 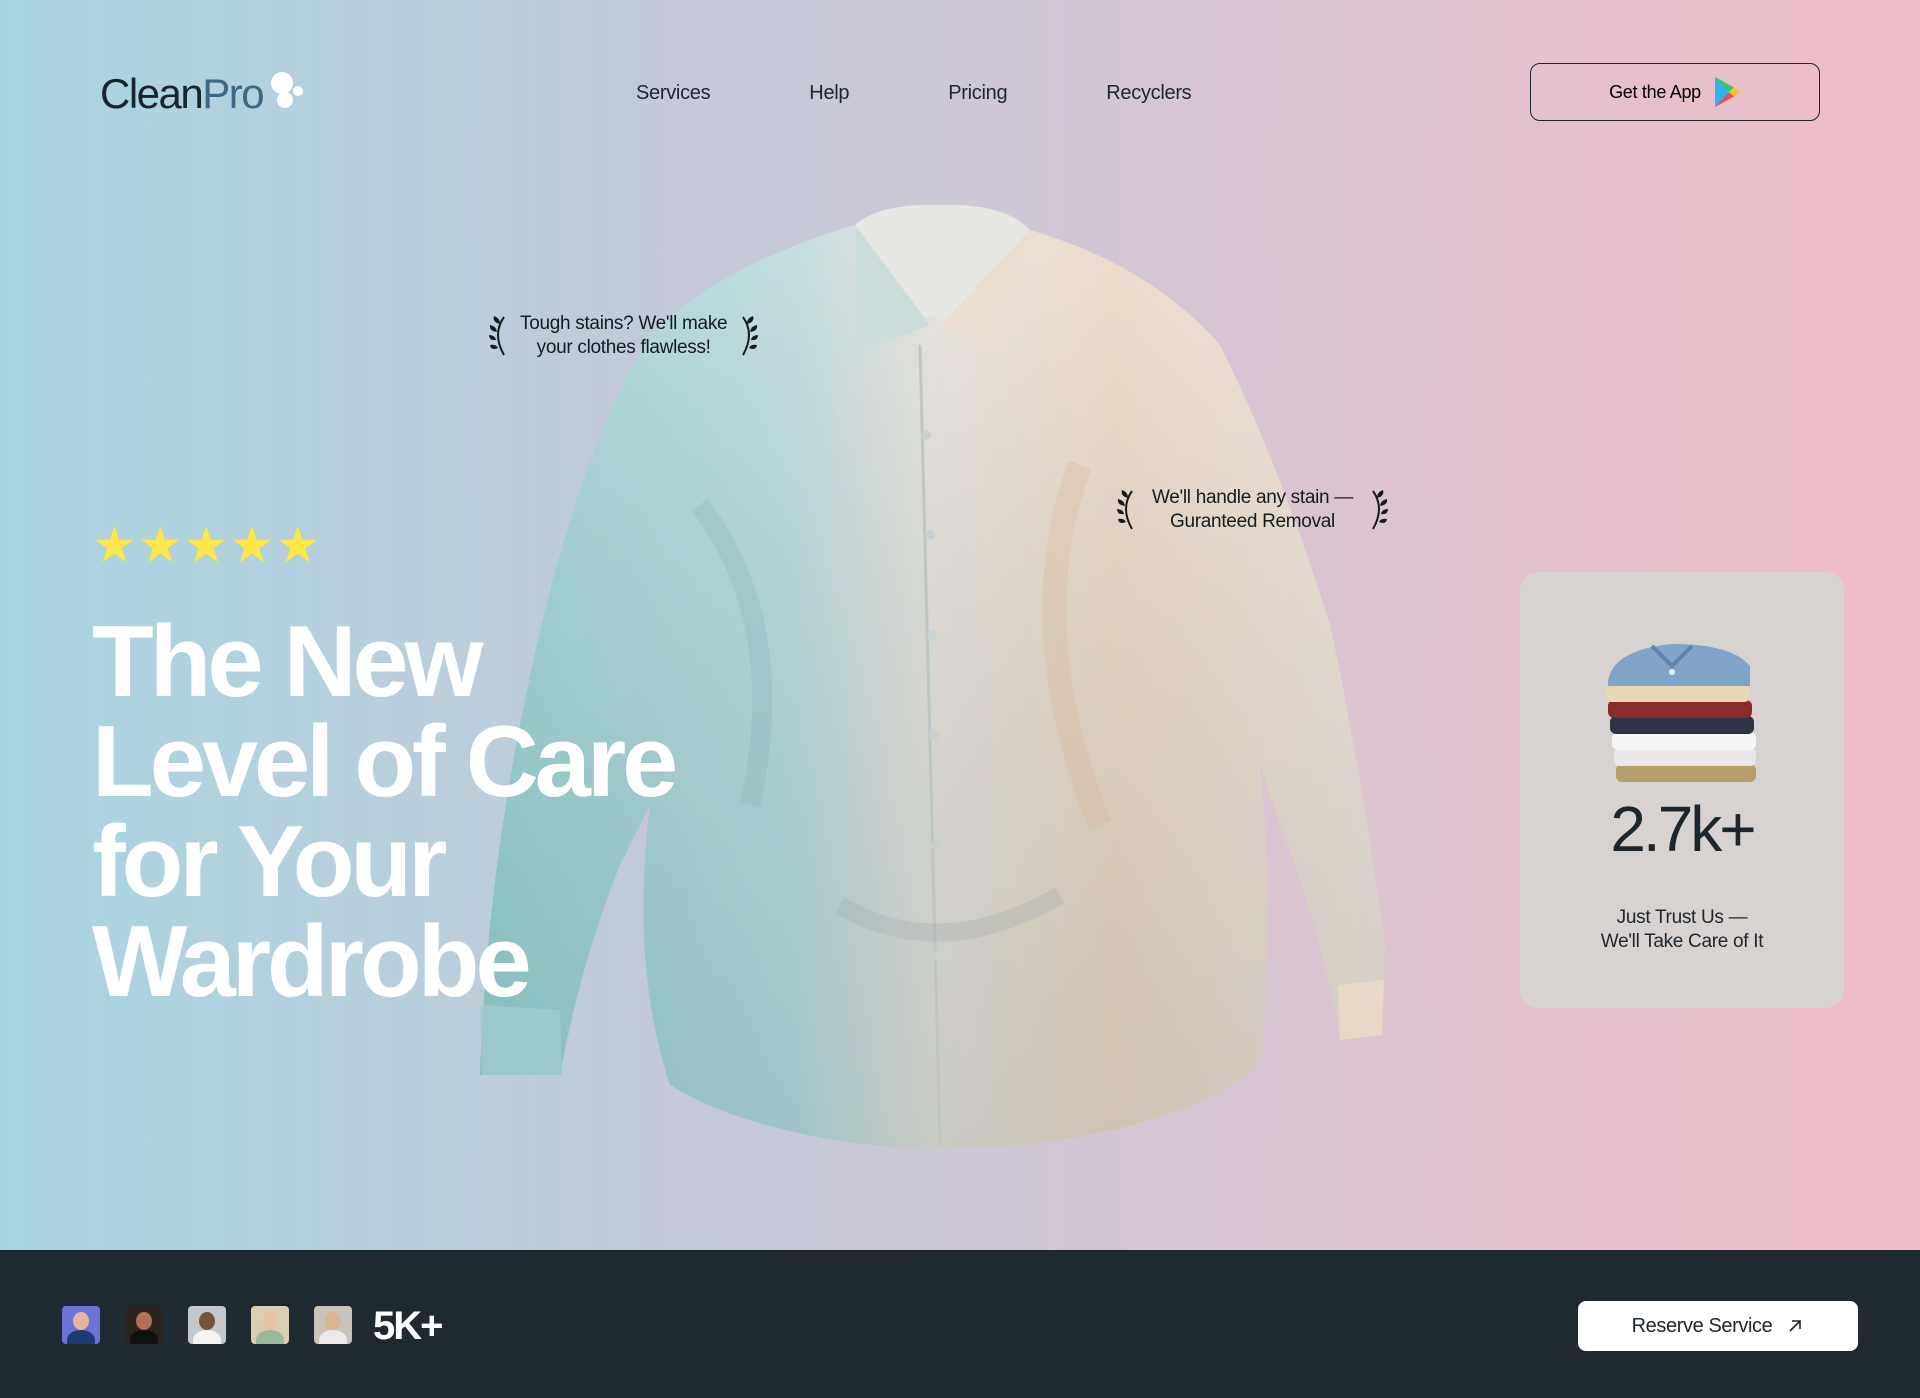 I want to click on nav-services: Services, so click(x=673, y=93).